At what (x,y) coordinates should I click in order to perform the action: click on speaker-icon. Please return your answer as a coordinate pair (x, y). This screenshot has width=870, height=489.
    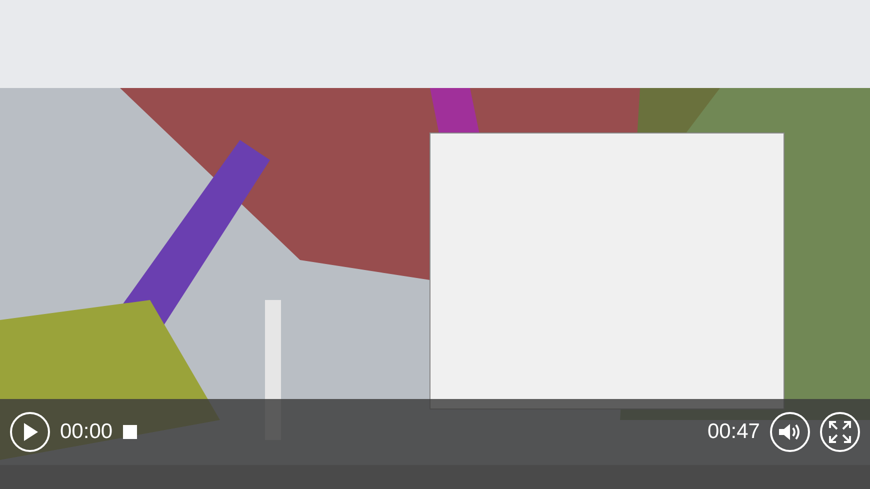
    Looking at the image, I should click on (790, 432).